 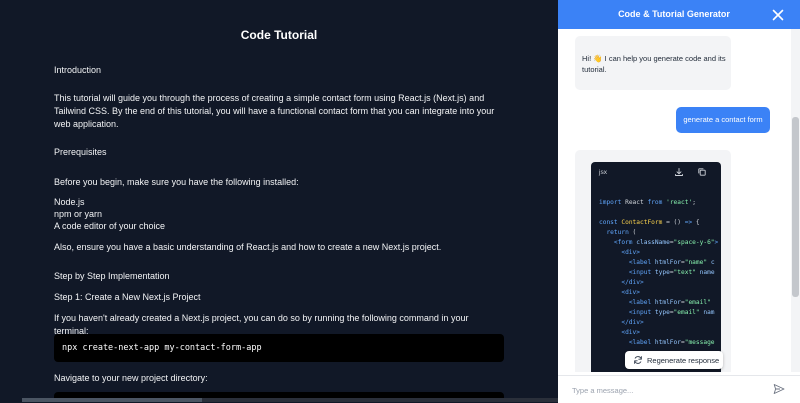 I want to click on code-language: jsx, so click(x=603, y=172).